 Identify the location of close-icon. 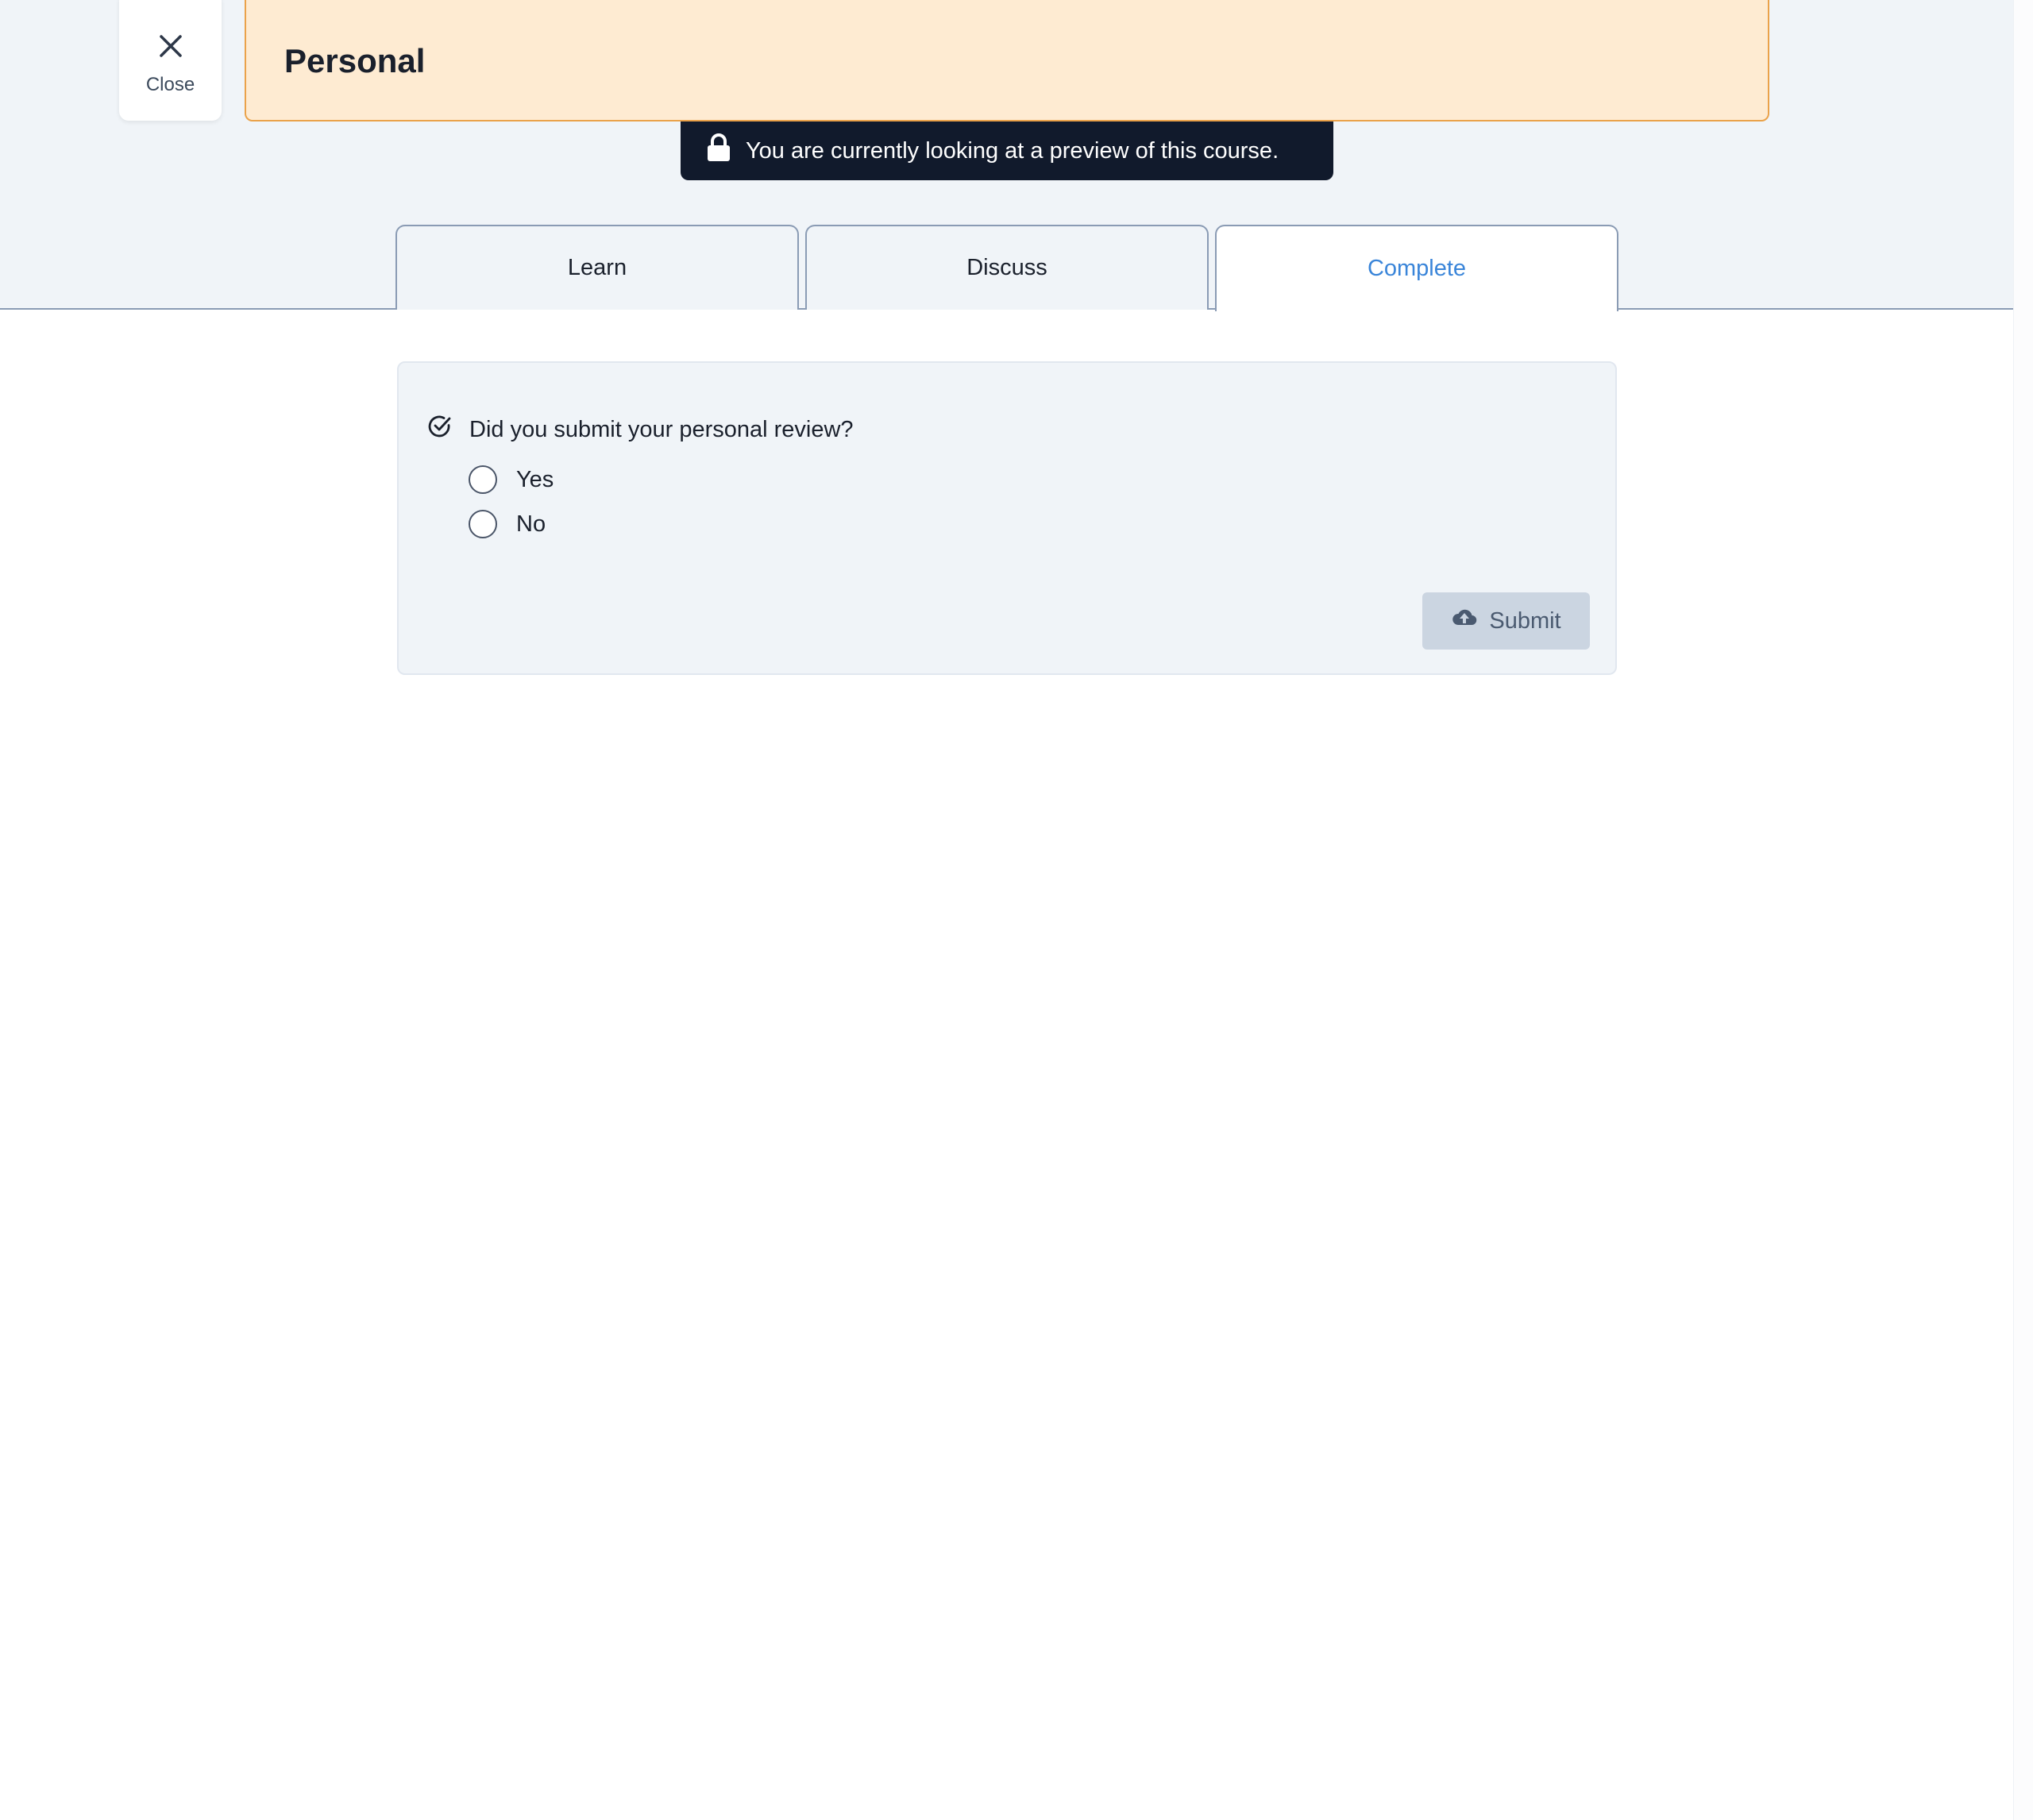
(171, 48).